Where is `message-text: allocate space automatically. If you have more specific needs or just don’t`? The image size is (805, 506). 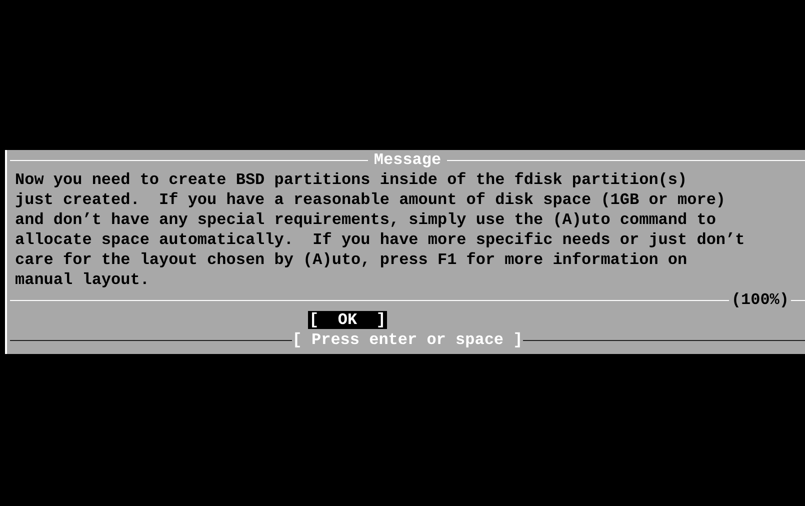 message-text: allocate space automatically. If you have more specific needs or just don’t is located at coordinates (380, 240).